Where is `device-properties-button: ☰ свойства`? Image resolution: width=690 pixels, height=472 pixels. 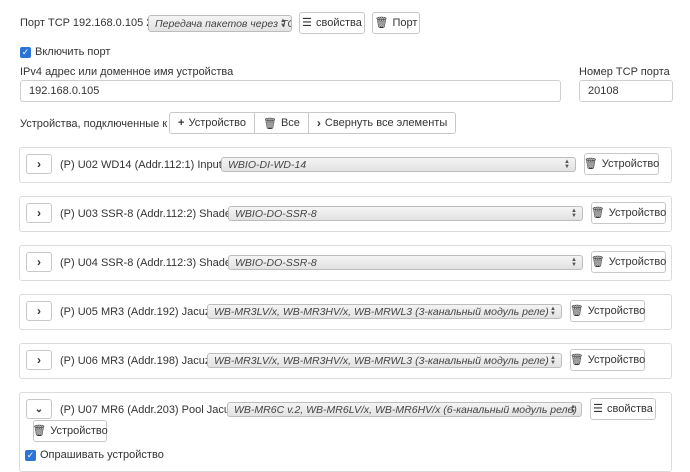 device-properties-button: ☰ свойства is located at coordinates (623, 409).